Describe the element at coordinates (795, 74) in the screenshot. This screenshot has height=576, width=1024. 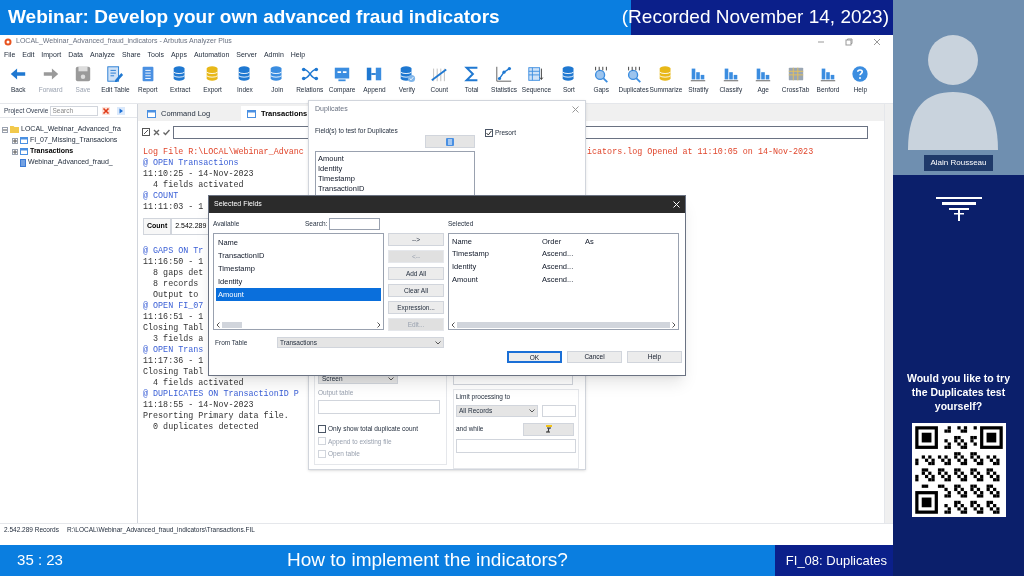
I see `grid-icon` at that location.